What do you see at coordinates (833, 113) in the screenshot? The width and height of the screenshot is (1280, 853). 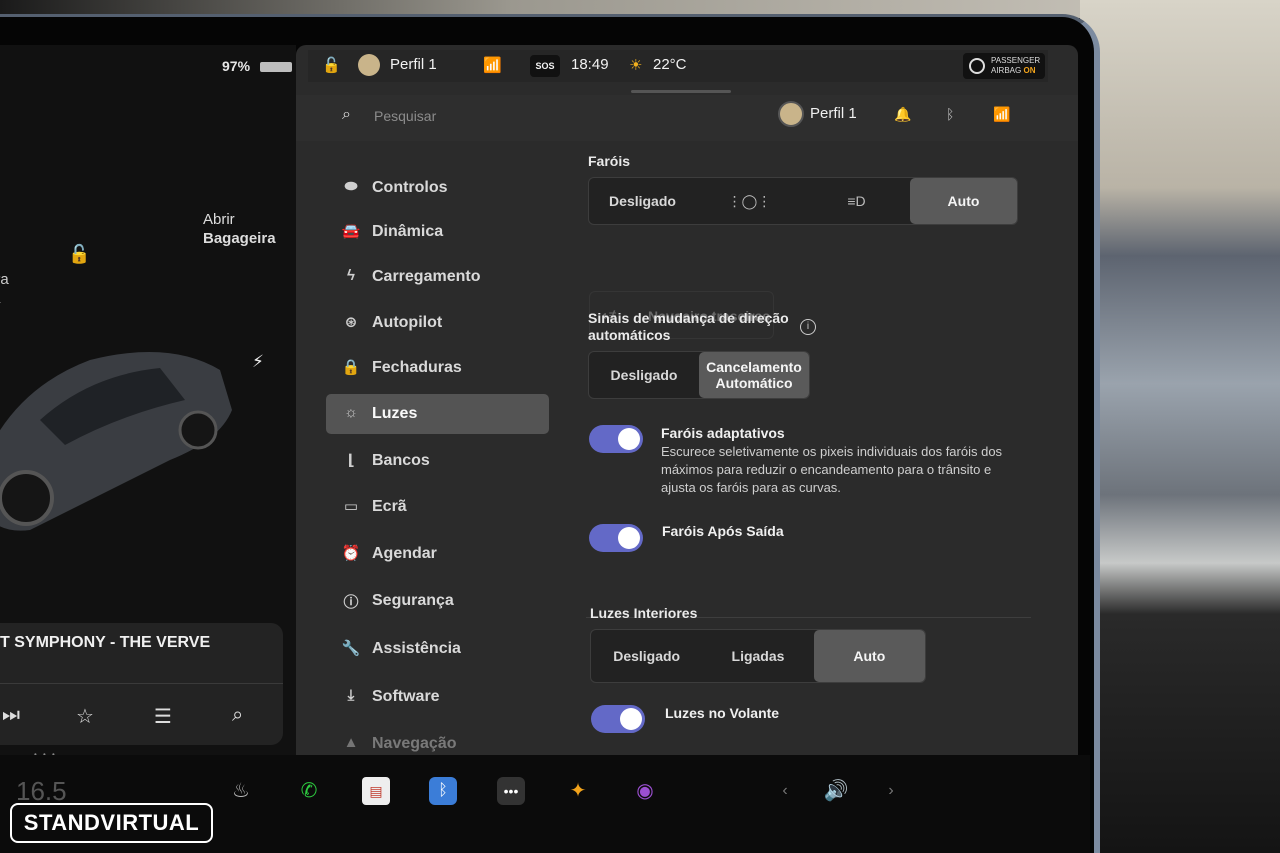 I see `header-profile-name: Perfil 1` at bounding box center [833, 113].